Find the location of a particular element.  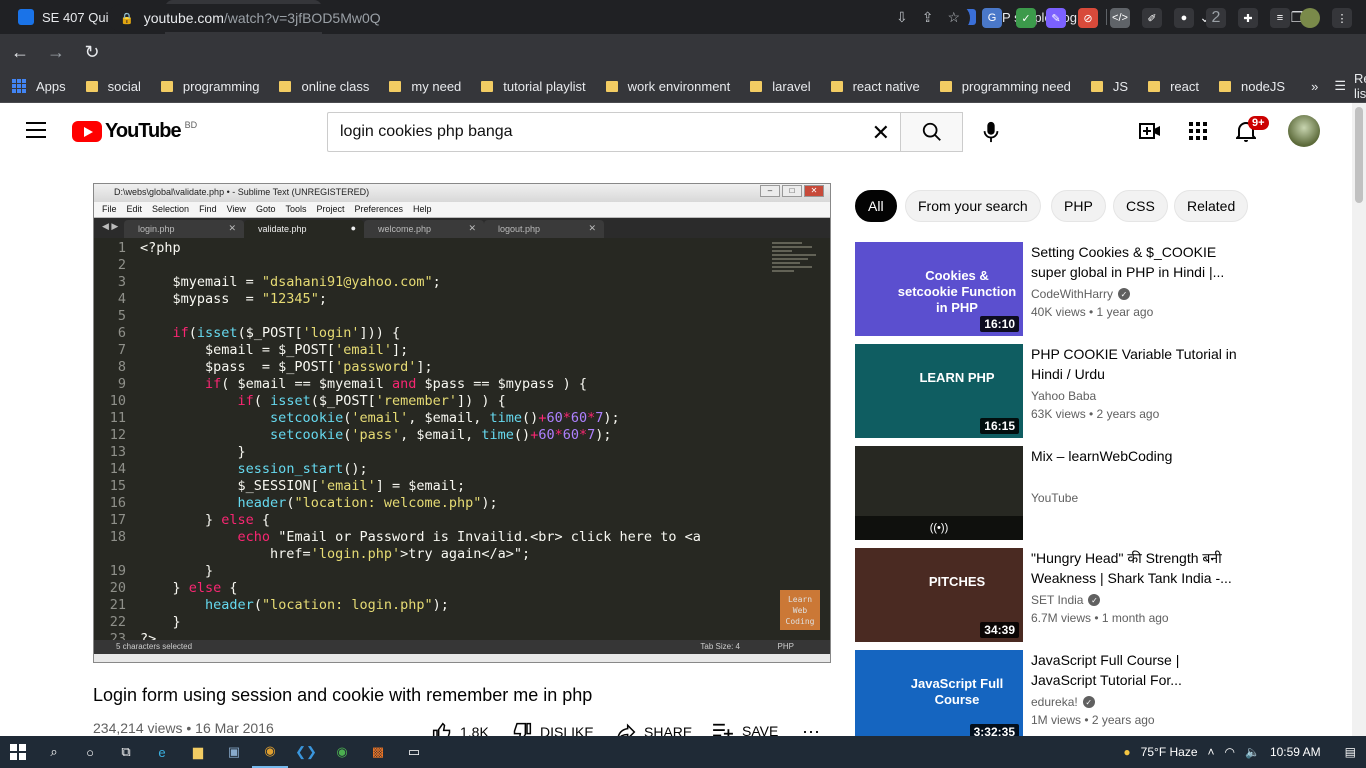

code-text: $mypass = "12345"; is located at coordinates (233, 299).